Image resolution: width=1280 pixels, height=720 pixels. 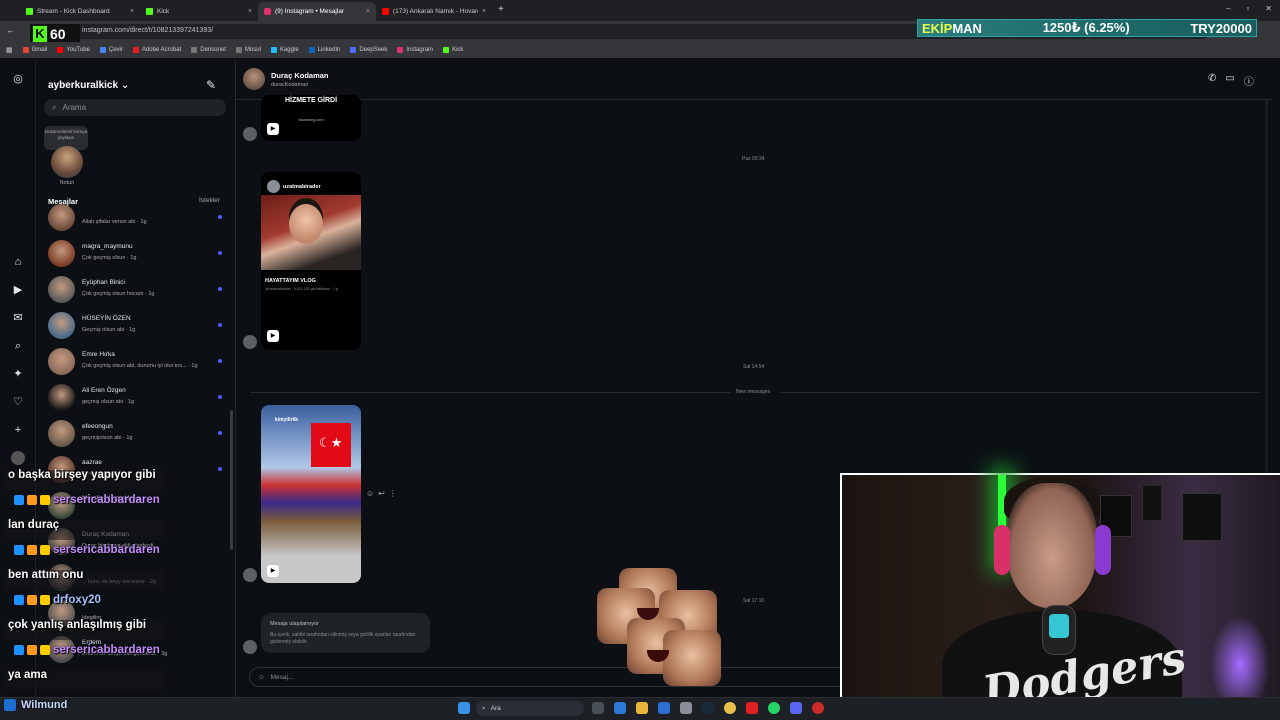 What do you see at coordinates (199, 11) in the screenshot?
I see `tab-kick: Kick ×` at bounding box center [199, 11].